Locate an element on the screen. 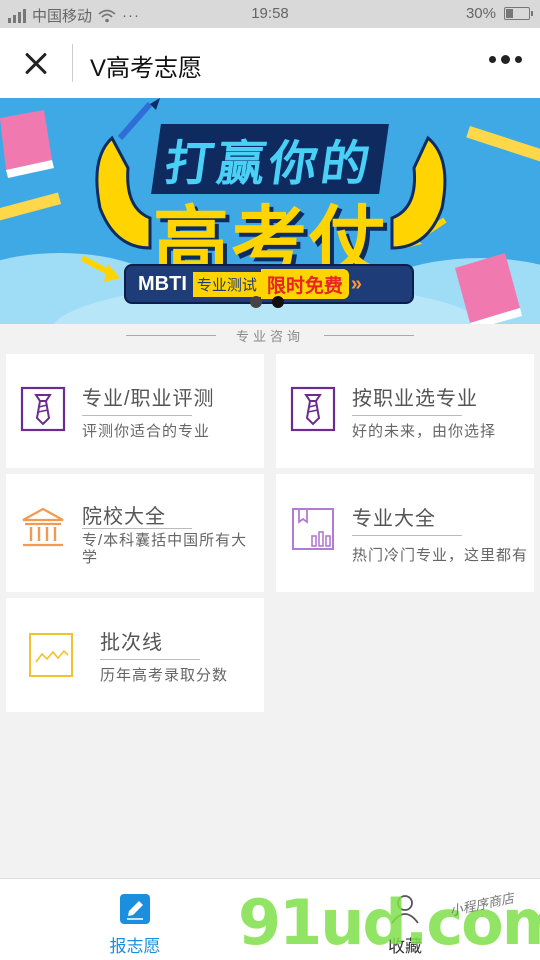 The height and width of the screenshot is (960, 540). pencil-icon is located at coordinates (135, 909).